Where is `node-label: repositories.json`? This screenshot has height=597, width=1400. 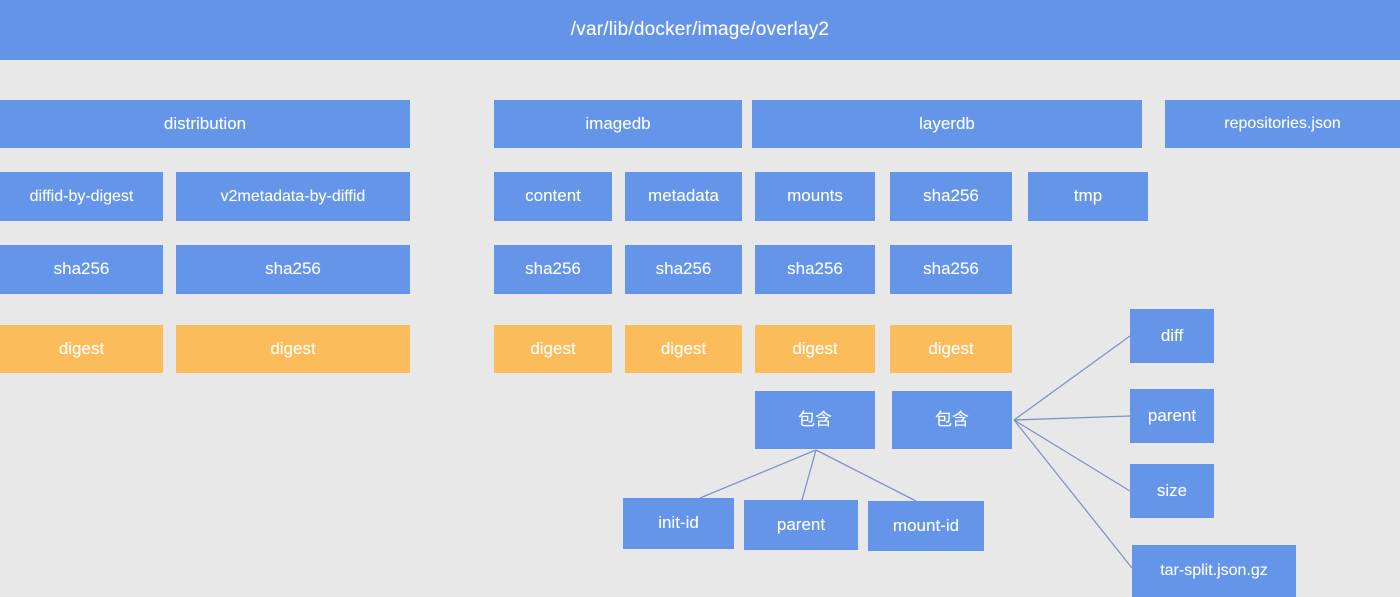
node-label: repositories.json is located at coordinates (1282, 124).